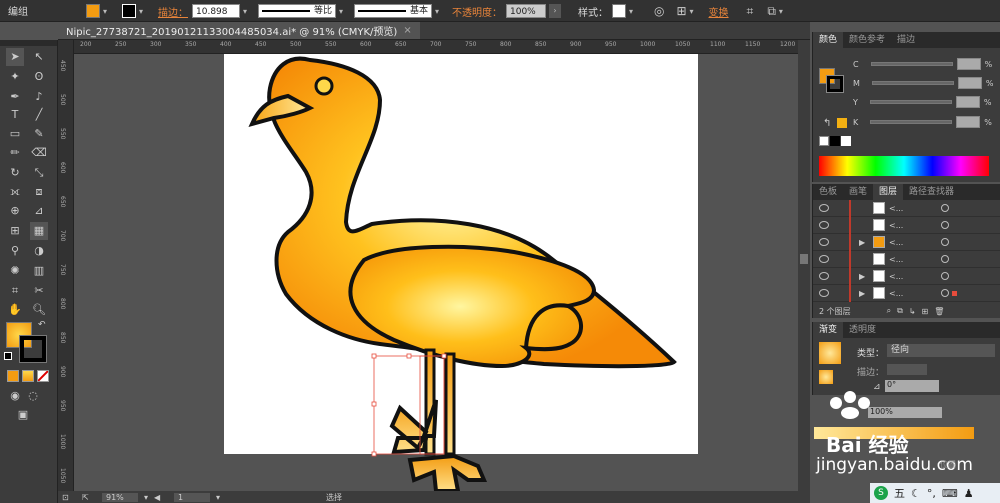  What do you see at coordinates (633, 11) in the screenshot?
I see `style-dropdown-icon: ▾` at bounding box center [633, 11].